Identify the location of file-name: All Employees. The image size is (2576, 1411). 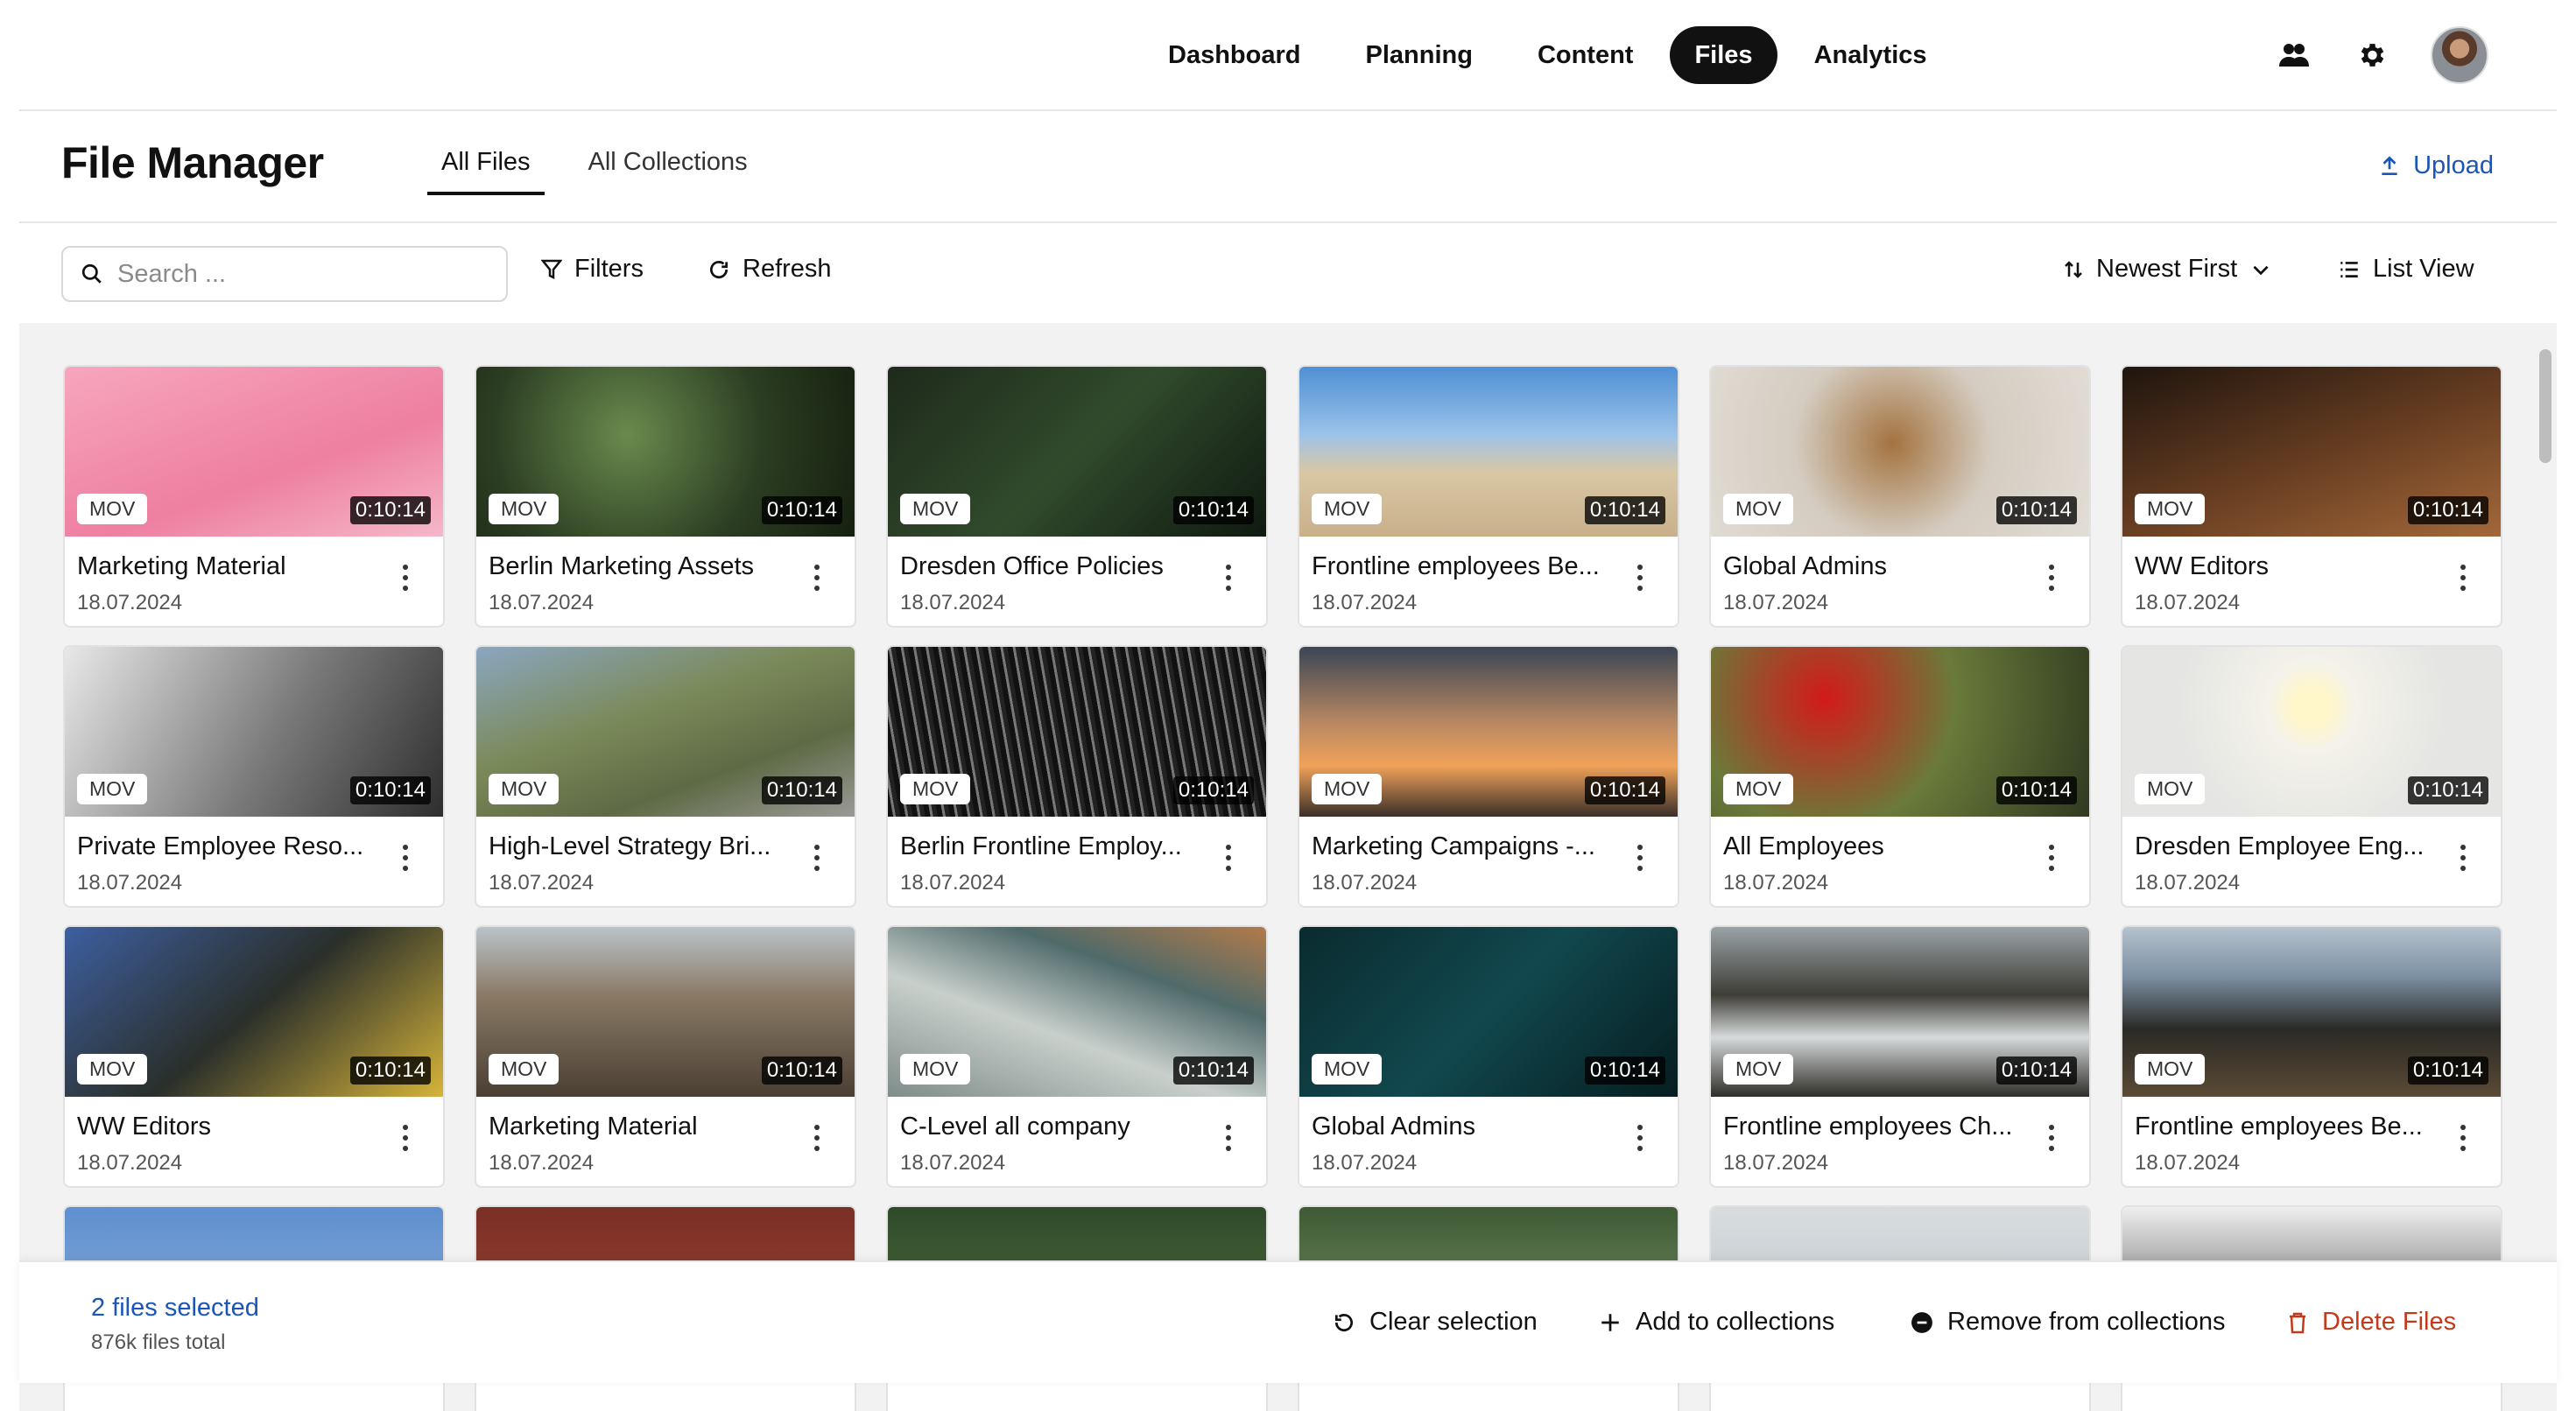
(1803, 846).